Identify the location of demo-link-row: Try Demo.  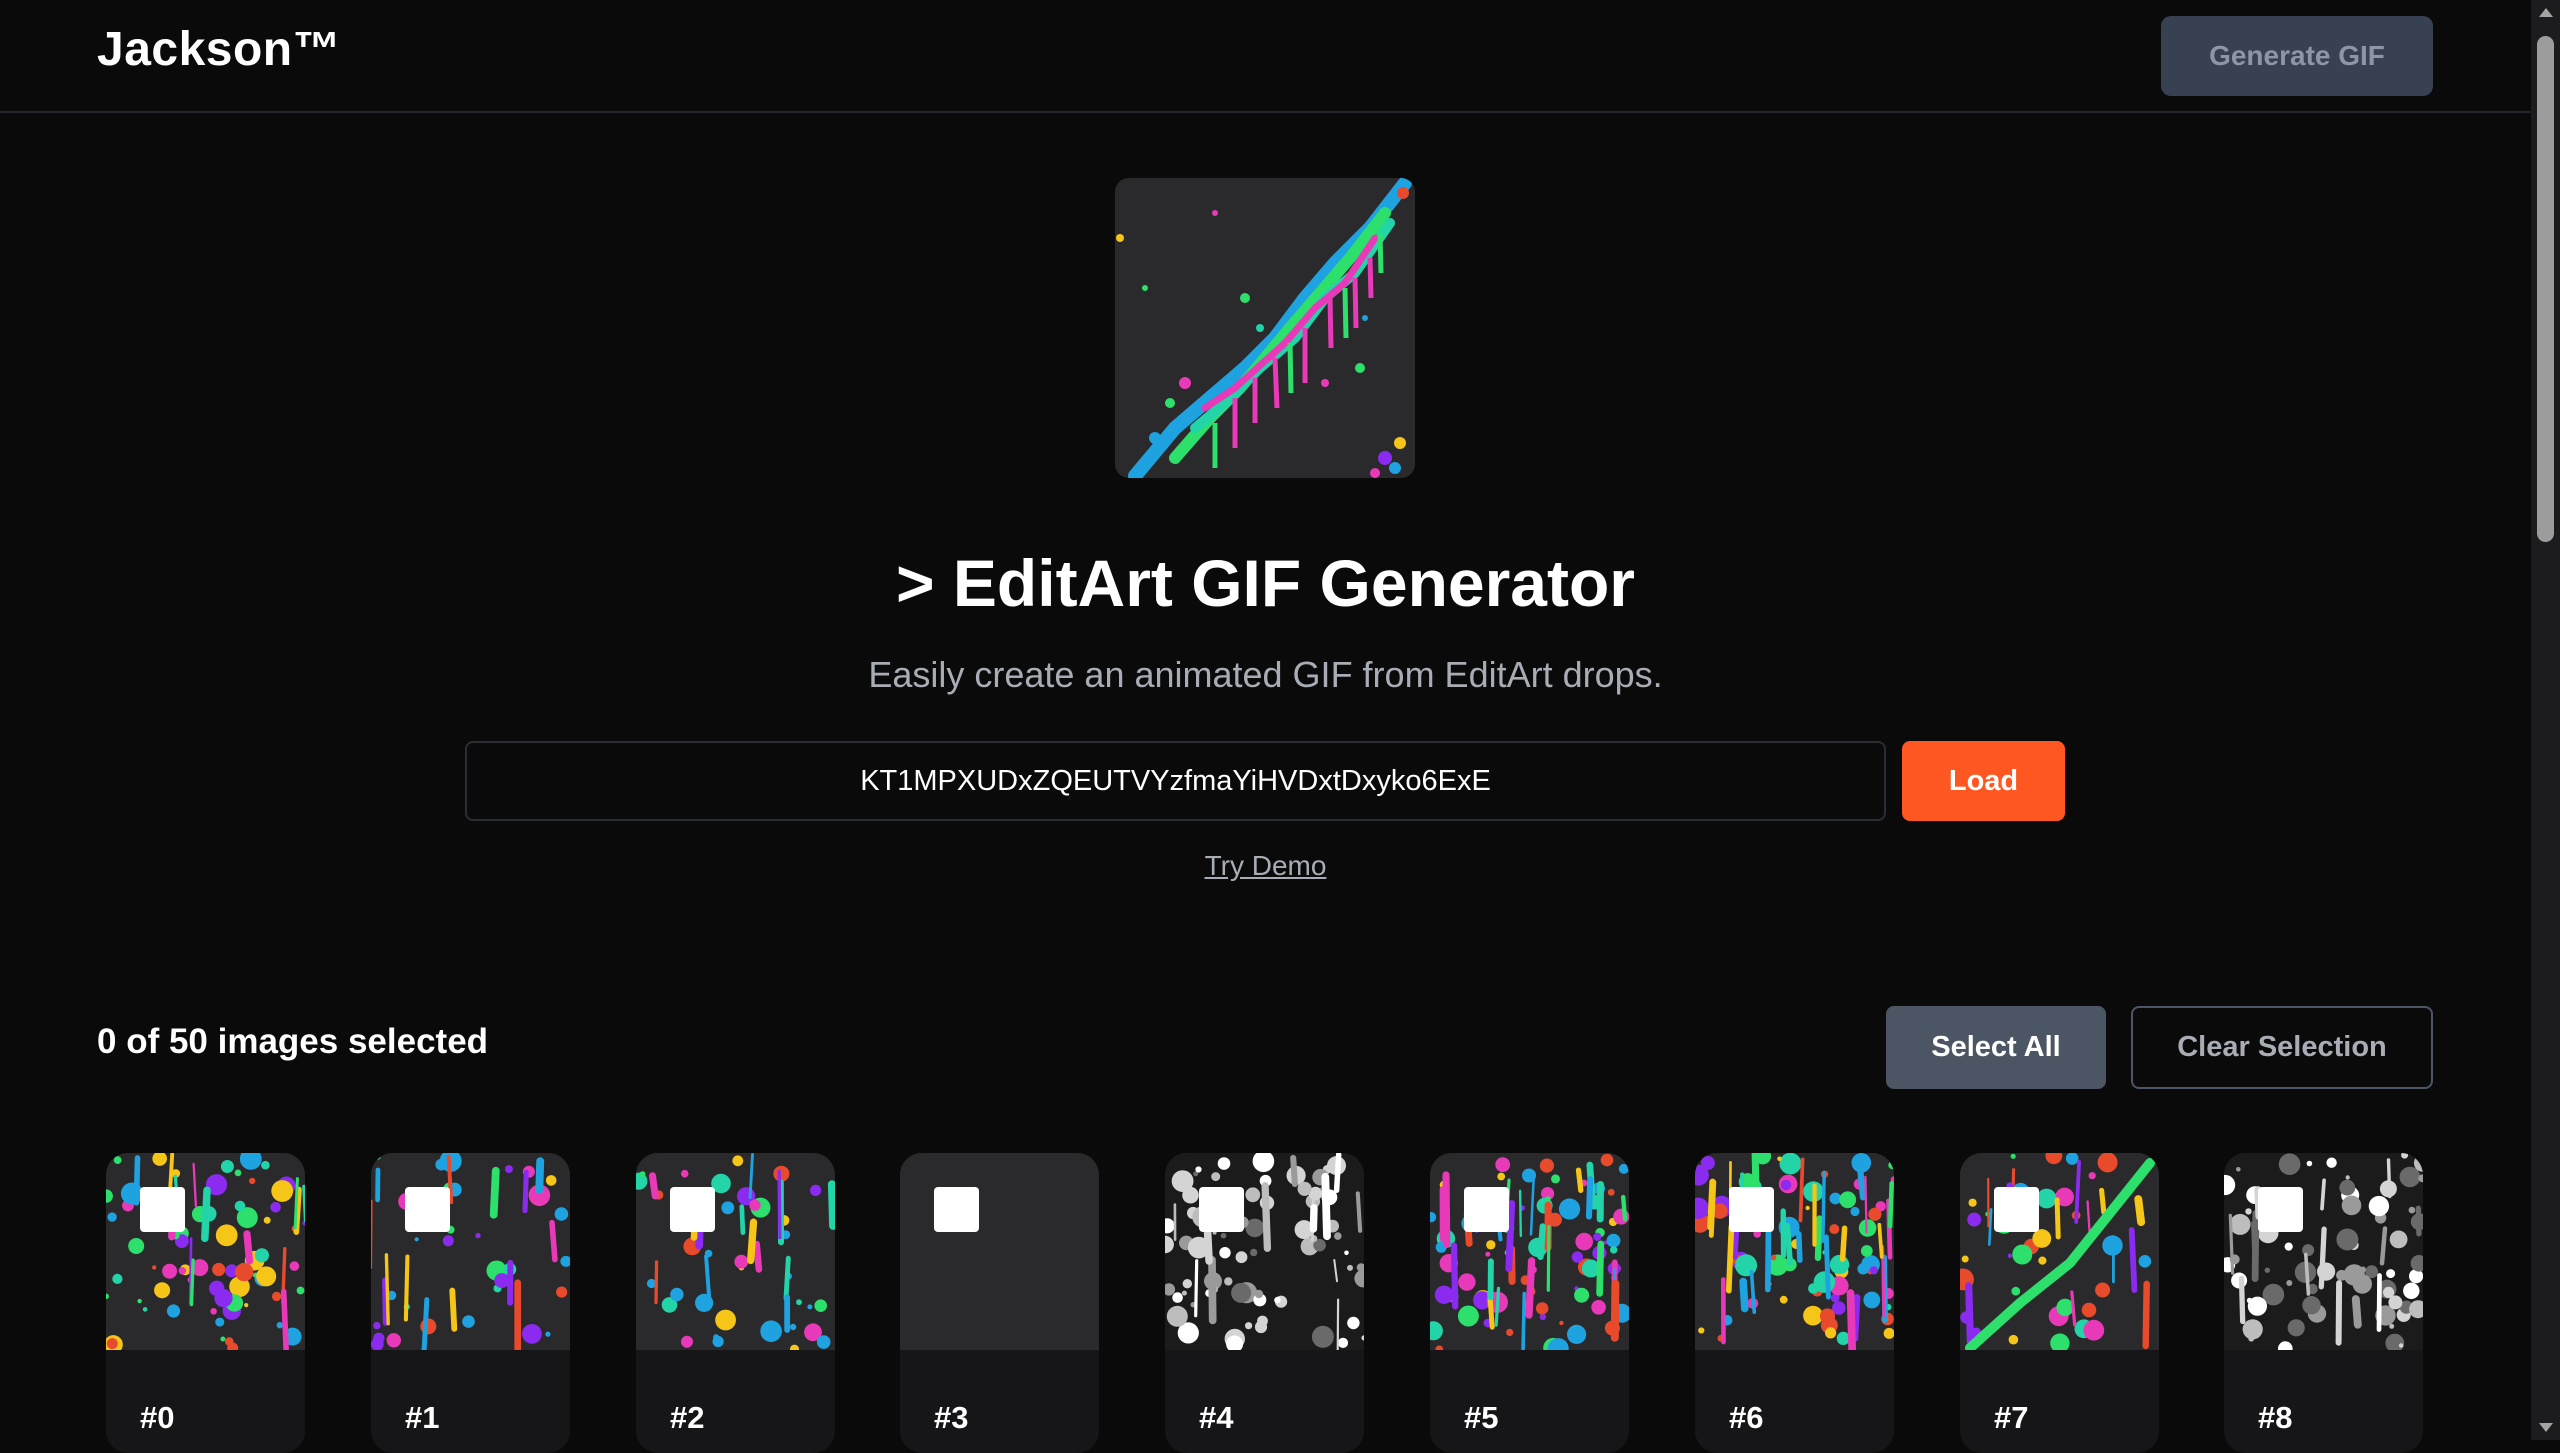
(1265, 866).